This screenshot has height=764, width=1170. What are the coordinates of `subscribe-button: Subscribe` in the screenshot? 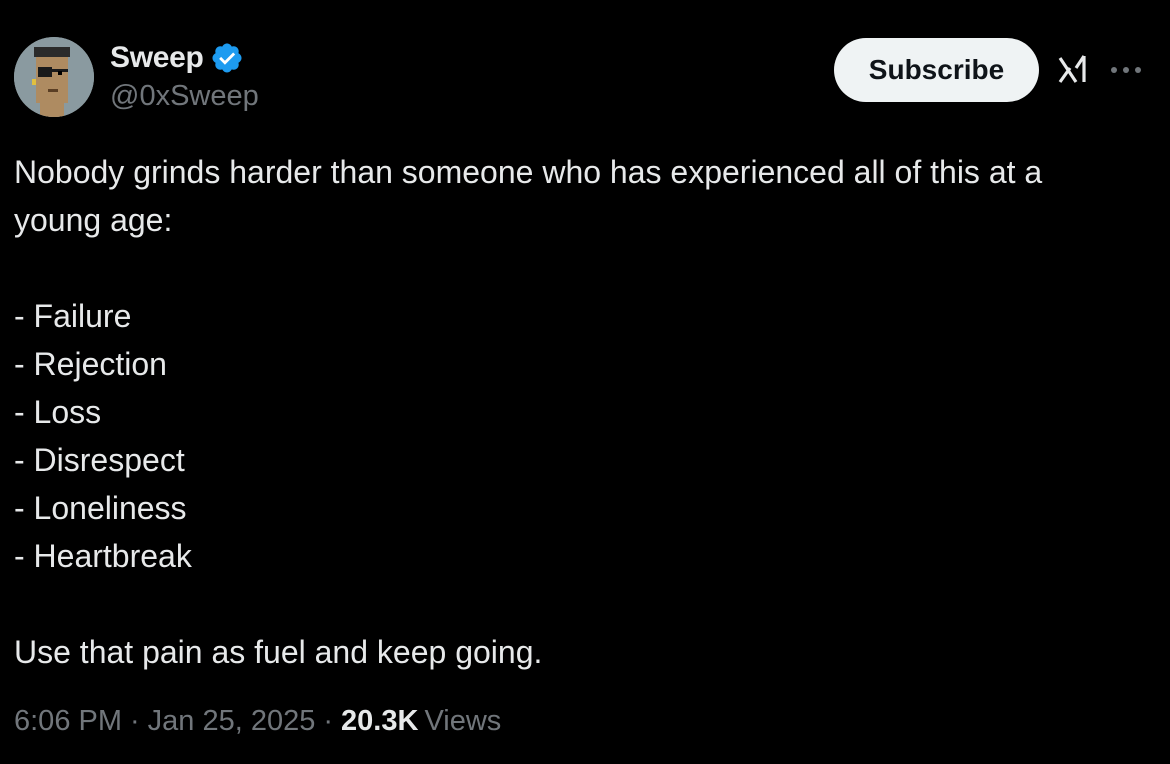 It's located at (936, 70).